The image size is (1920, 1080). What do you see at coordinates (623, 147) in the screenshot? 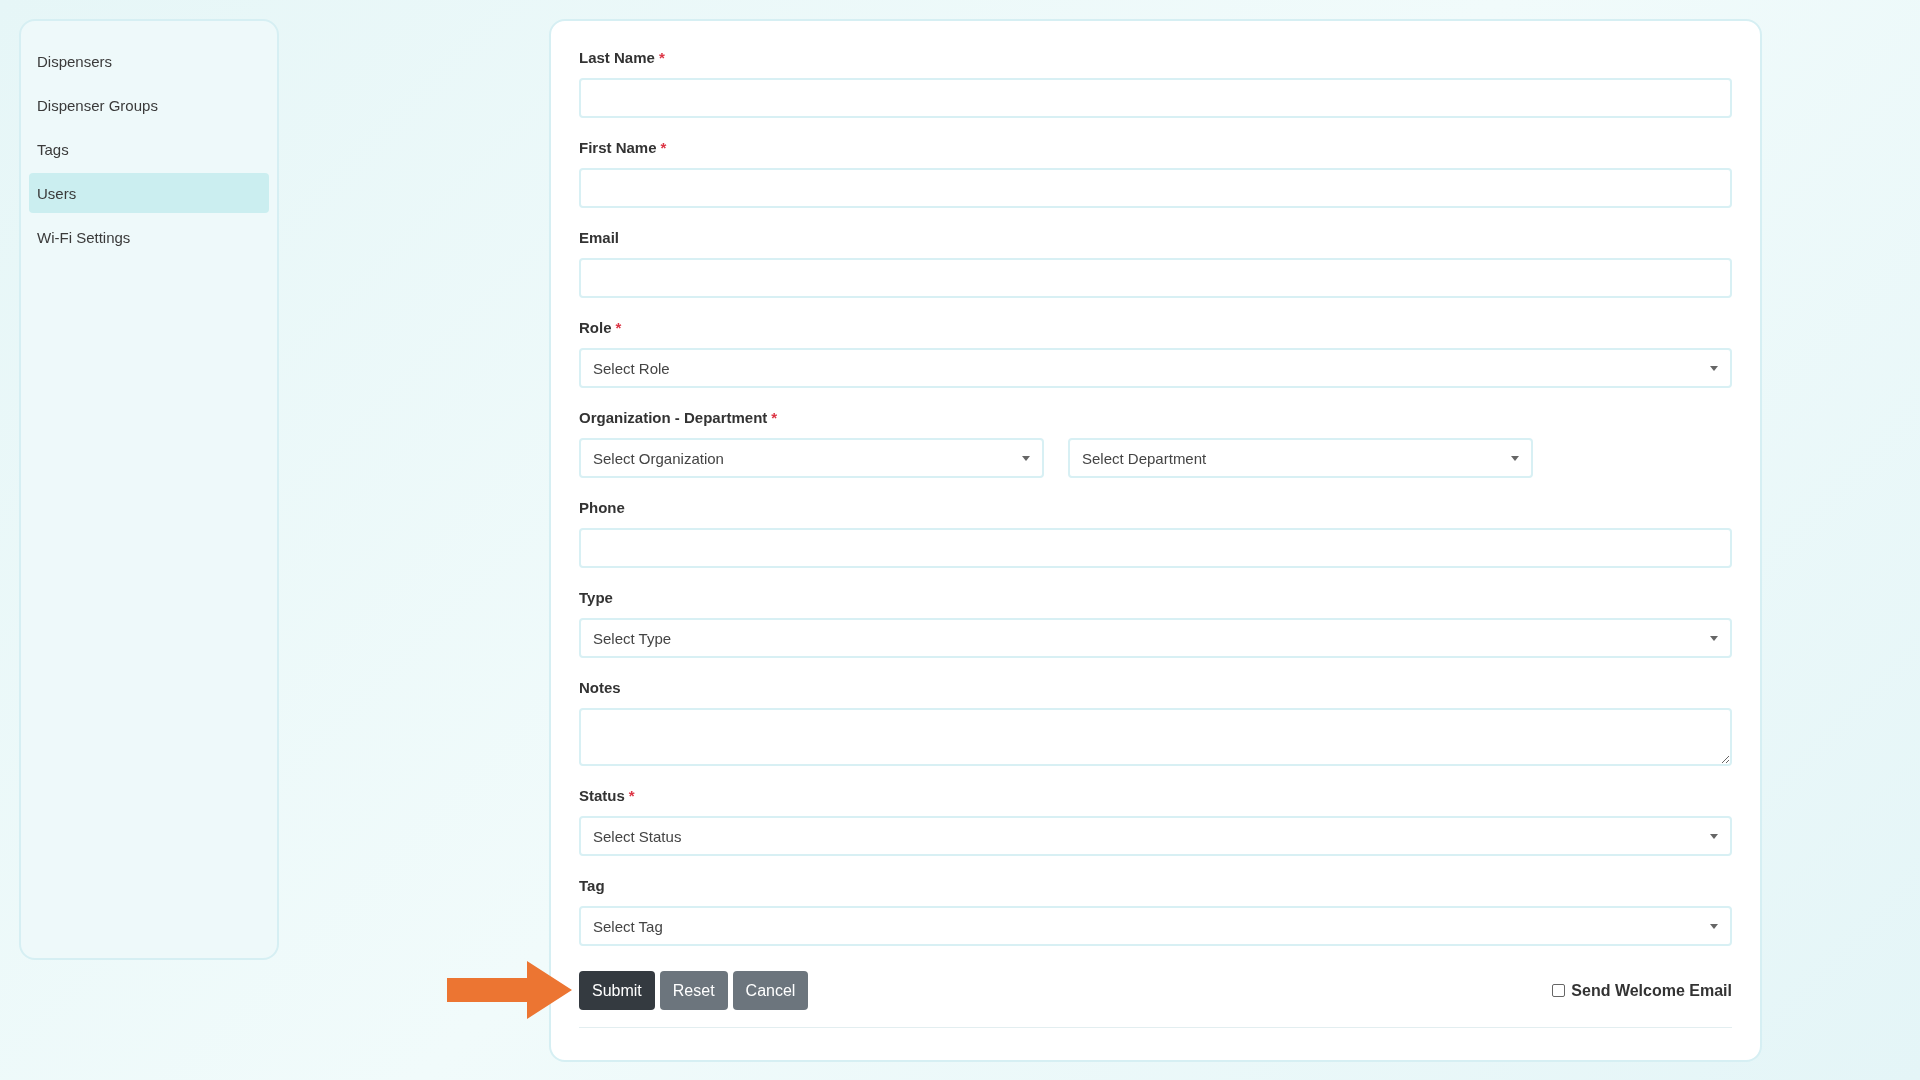
I see `field-label: First Name *` at bounding box center [623, 147].